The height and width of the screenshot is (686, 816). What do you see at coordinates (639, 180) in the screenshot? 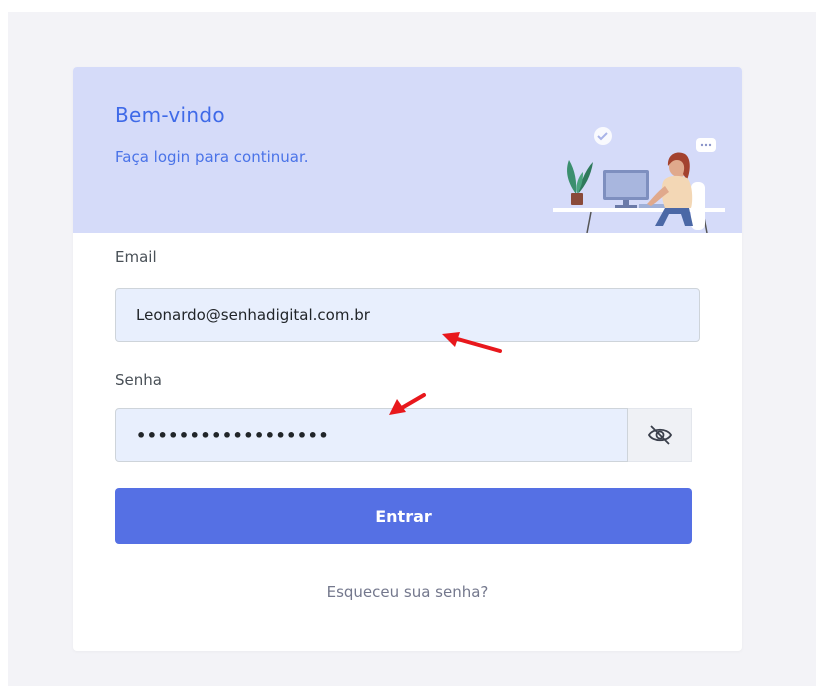
I see `person-at-desk-illustration` at bounding box center [639, 180].